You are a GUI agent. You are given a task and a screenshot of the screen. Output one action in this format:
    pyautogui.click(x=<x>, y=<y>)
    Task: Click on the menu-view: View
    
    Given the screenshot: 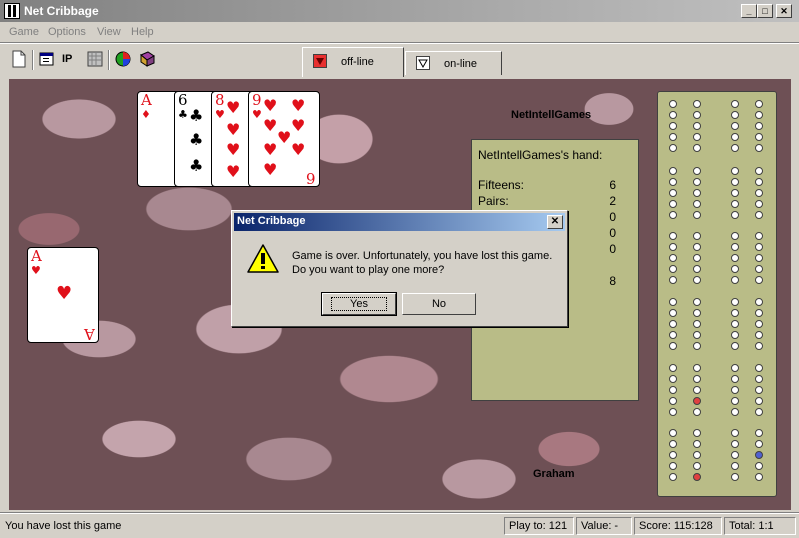 What is the action you would take?
    pyautogui.click(x=109, y=32)
    